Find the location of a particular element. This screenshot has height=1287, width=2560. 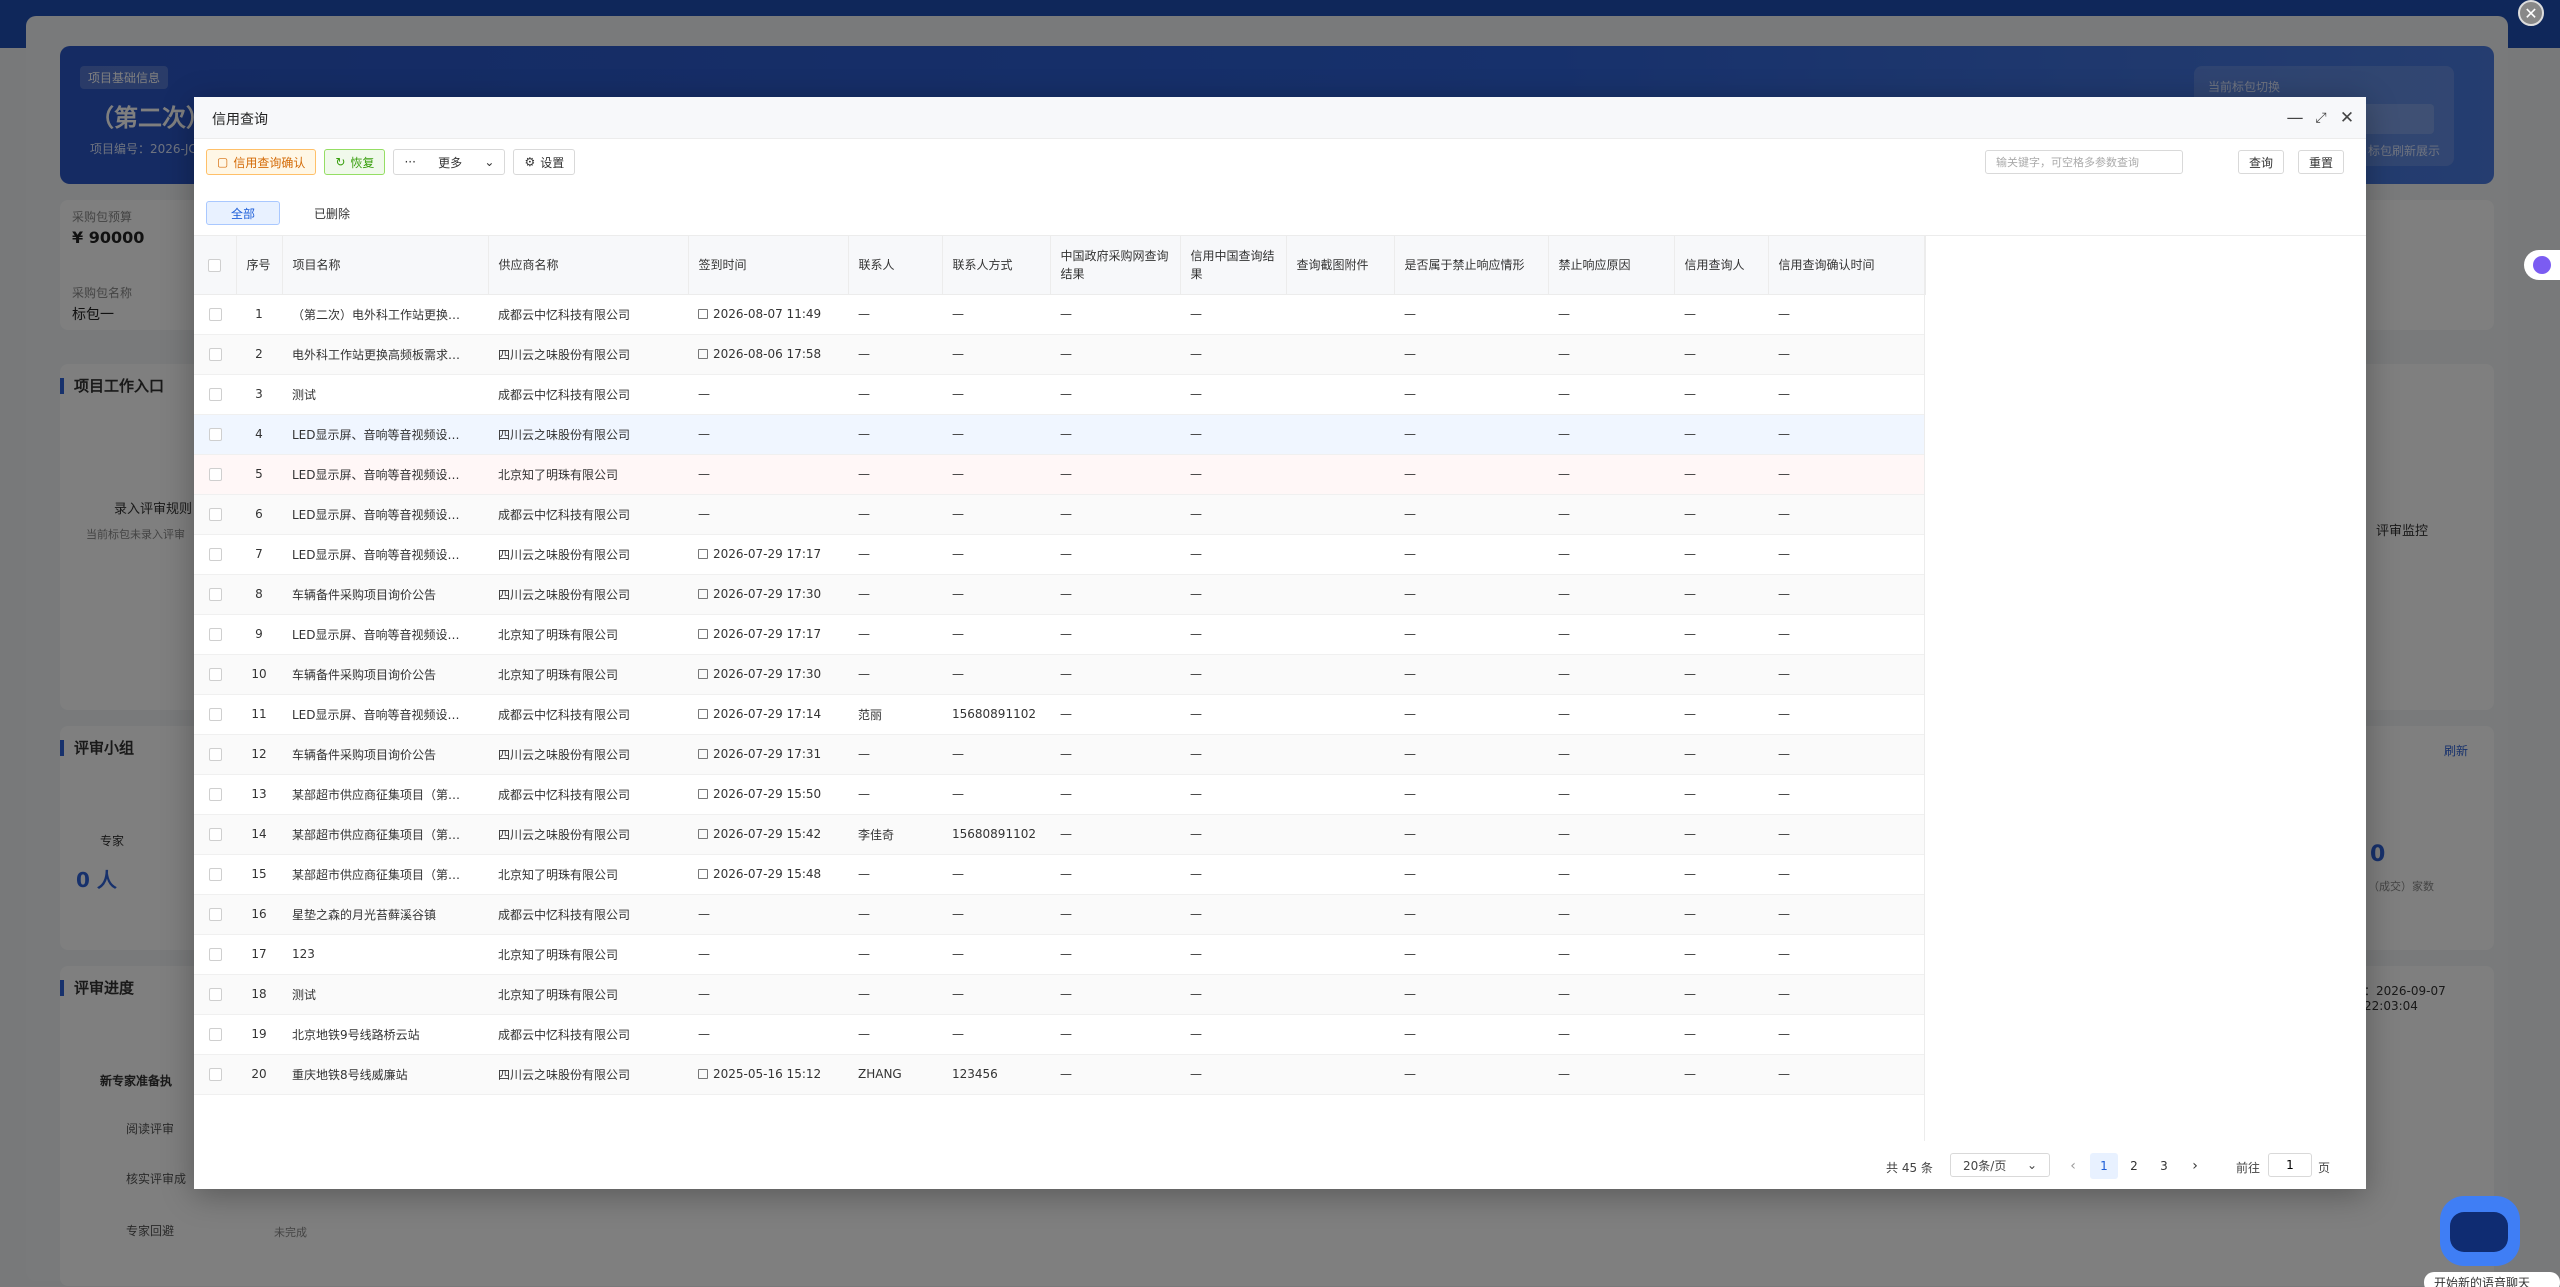

minimize-icon: — is located at coordinates (2295, 118).